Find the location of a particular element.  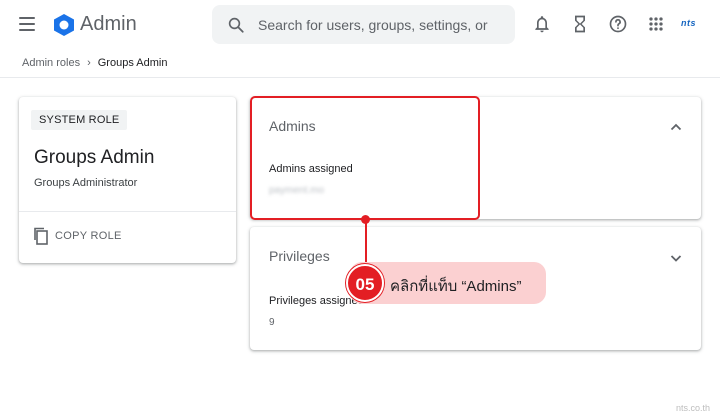

step-number: 05 is located at coordinates (365, 284).